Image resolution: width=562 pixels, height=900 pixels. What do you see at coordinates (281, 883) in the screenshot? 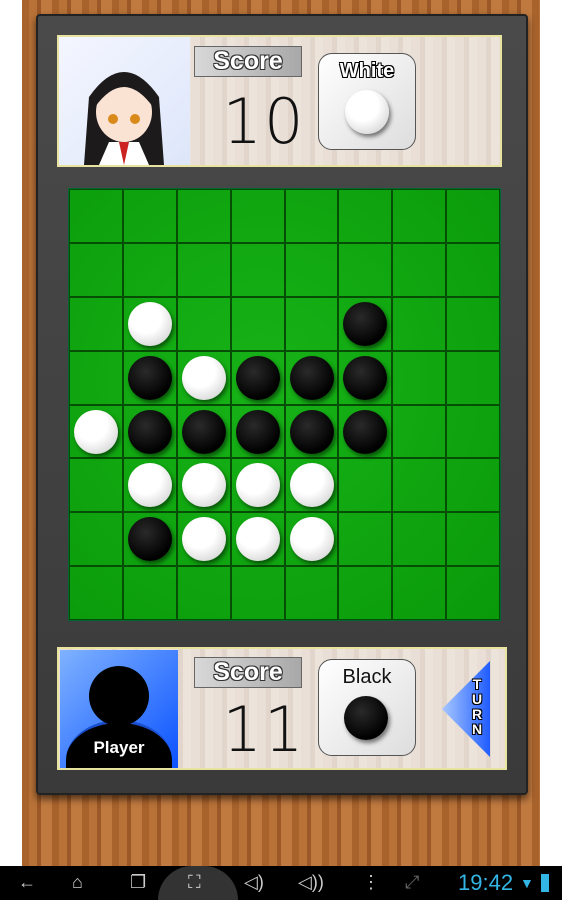
I see `system-status-bar: ← ⌂ ❐ ⛶ ◁) ◁)) ⋮ ⤢ 19:42 ▼` at bounding box center [281, 883].